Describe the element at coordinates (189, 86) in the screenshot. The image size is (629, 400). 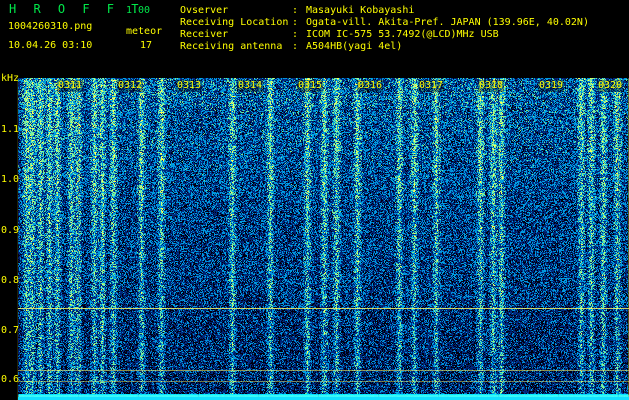
I see `x-tick-0313: 0313` at that location.